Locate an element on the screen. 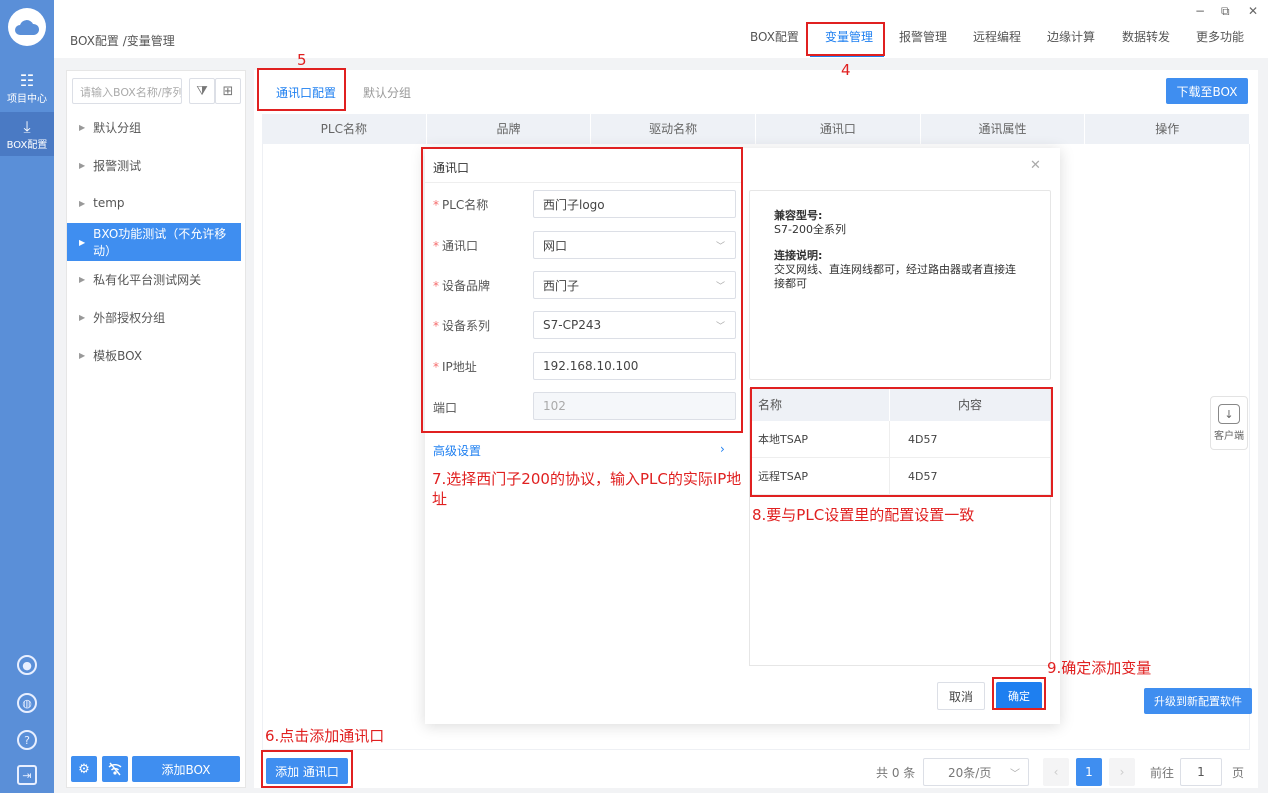 The image size is (1268, 793). annotation-5: 5 is located at coordinates (302, 60).